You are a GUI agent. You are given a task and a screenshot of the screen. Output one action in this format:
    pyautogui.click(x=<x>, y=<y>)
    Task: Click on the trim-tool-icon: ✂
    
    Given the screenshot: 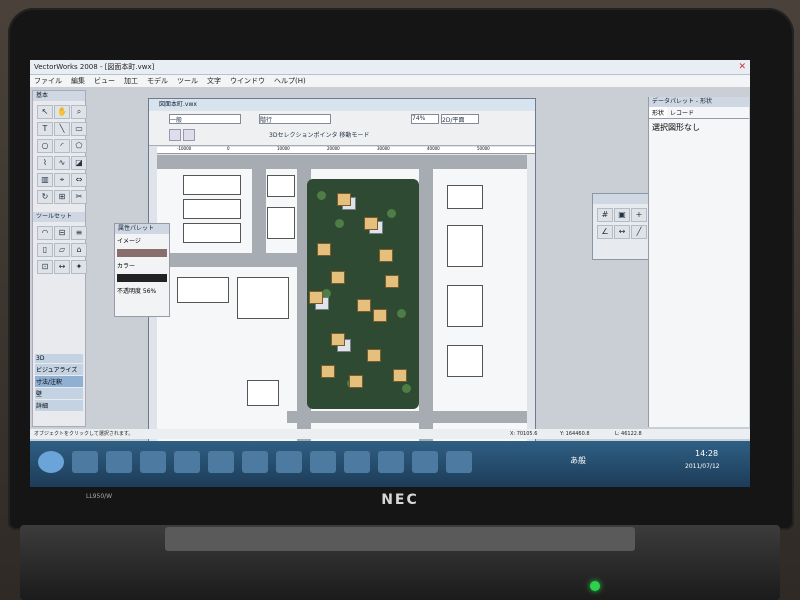 What is the action you would take?
    pyautogui.click(x=79, y=197)
    